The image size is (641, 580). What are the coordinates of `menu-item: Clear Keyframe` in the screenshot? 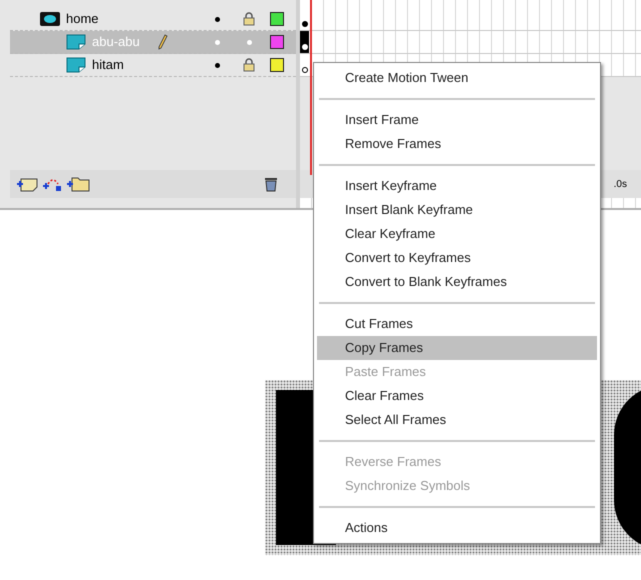 It's located at (457, 234).